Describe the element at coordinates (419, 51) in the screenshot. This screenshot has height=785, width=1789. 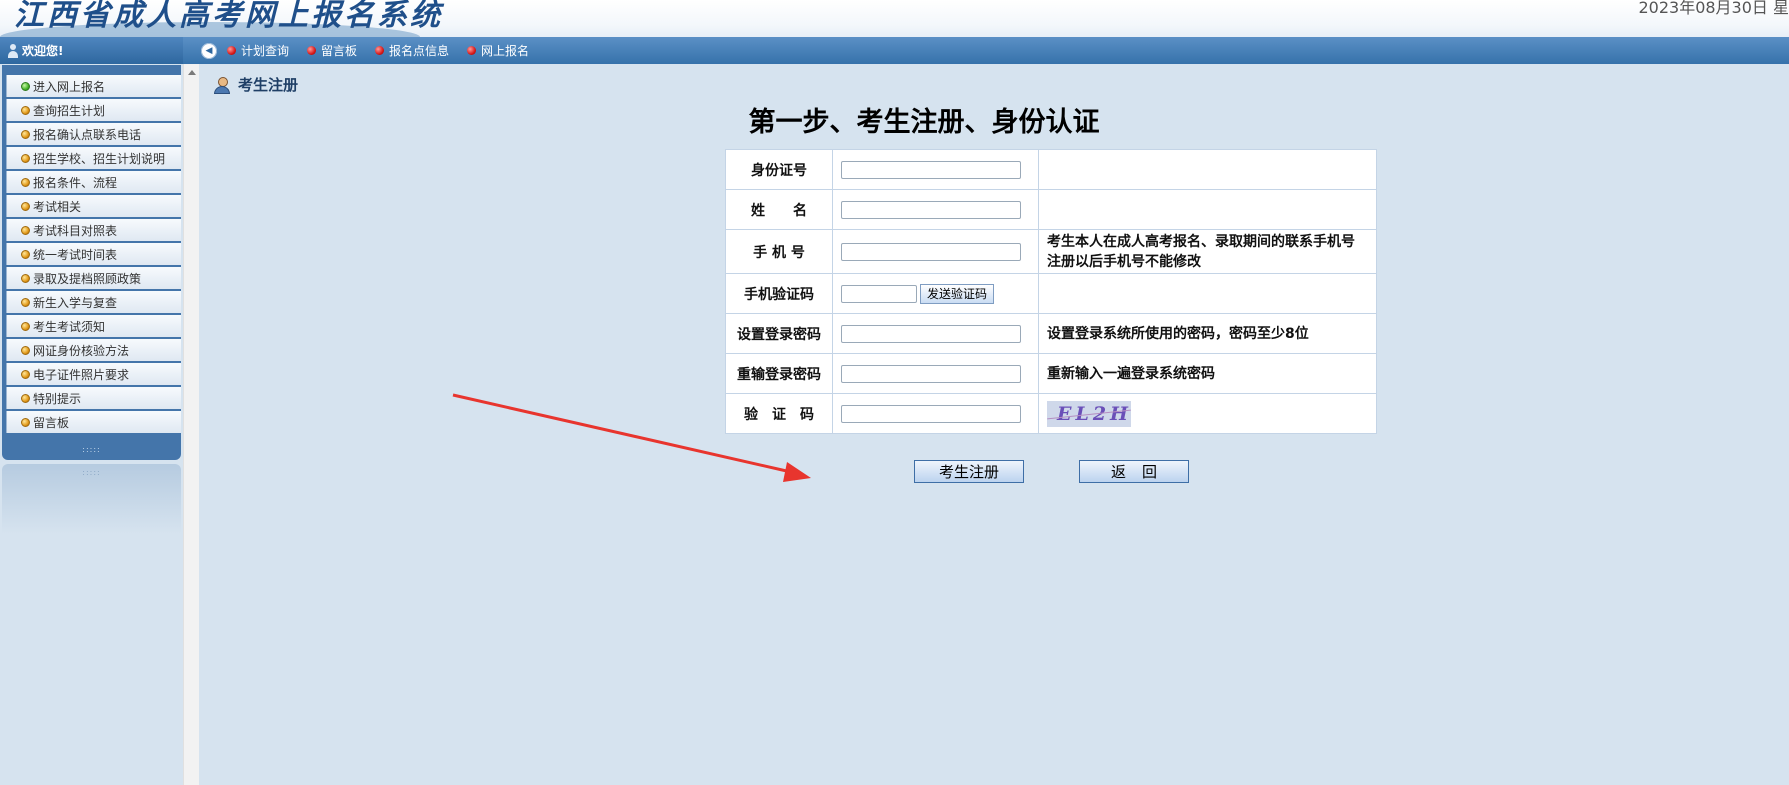
I see `nav-link-label: 报名点信息` at that location.